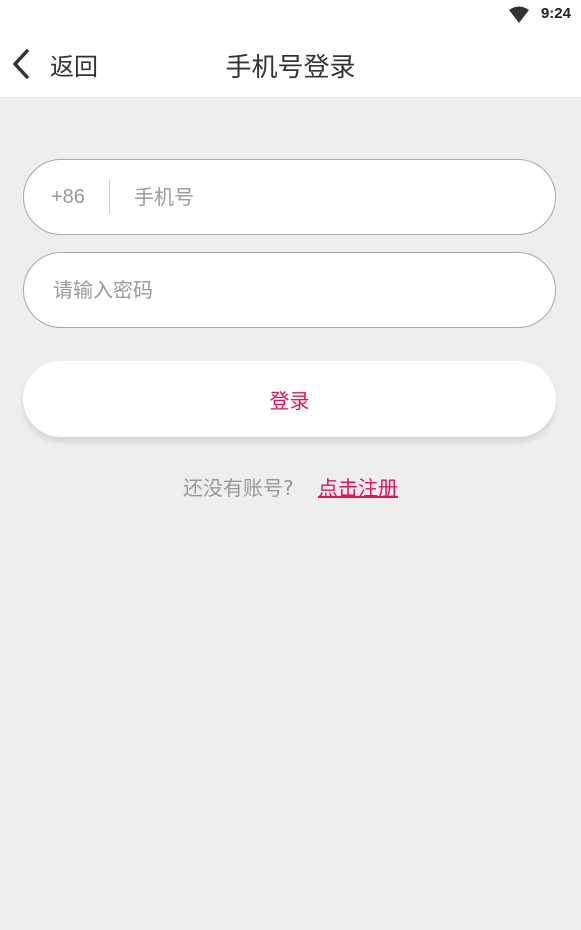  I want to click on phone-input, so click(343, 197).